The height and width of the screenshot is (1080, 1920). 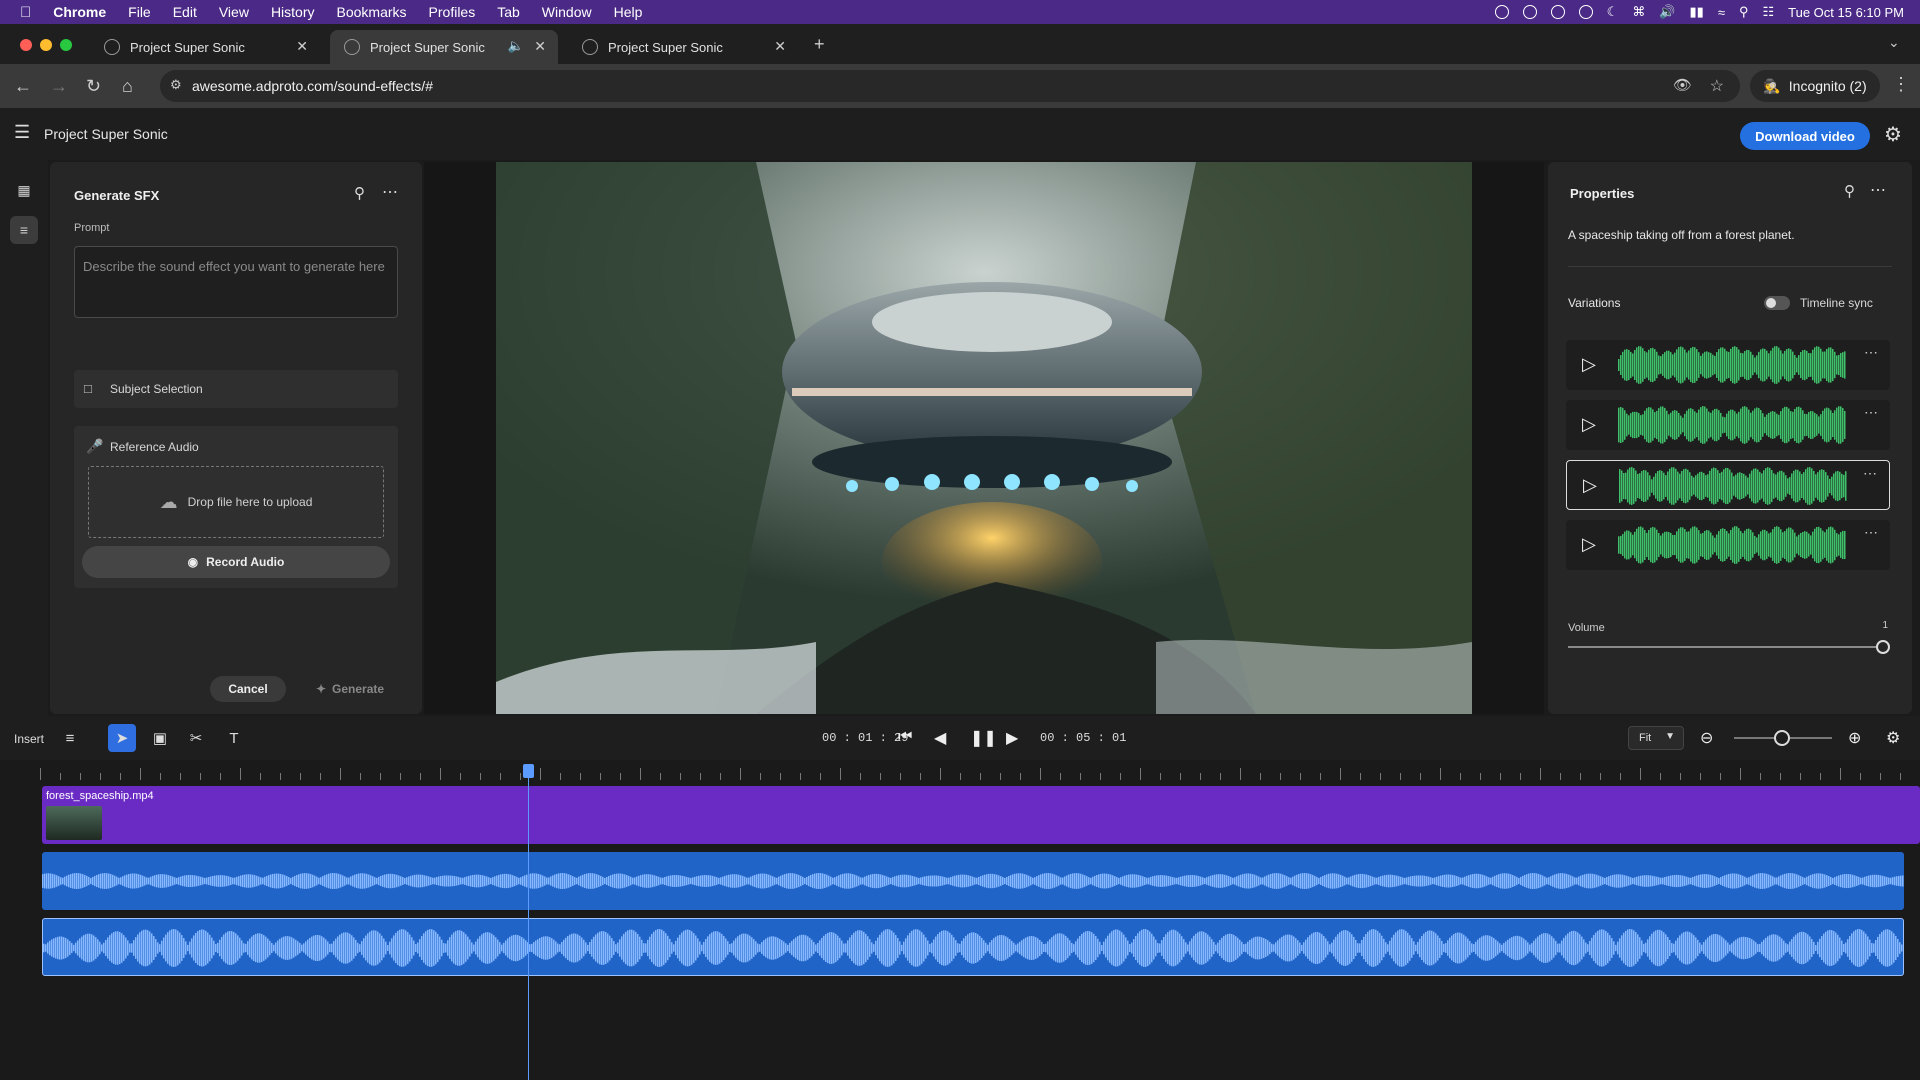 I want to click on timeline-sync-label: Timeline sync, so click(x=1836, y=303).